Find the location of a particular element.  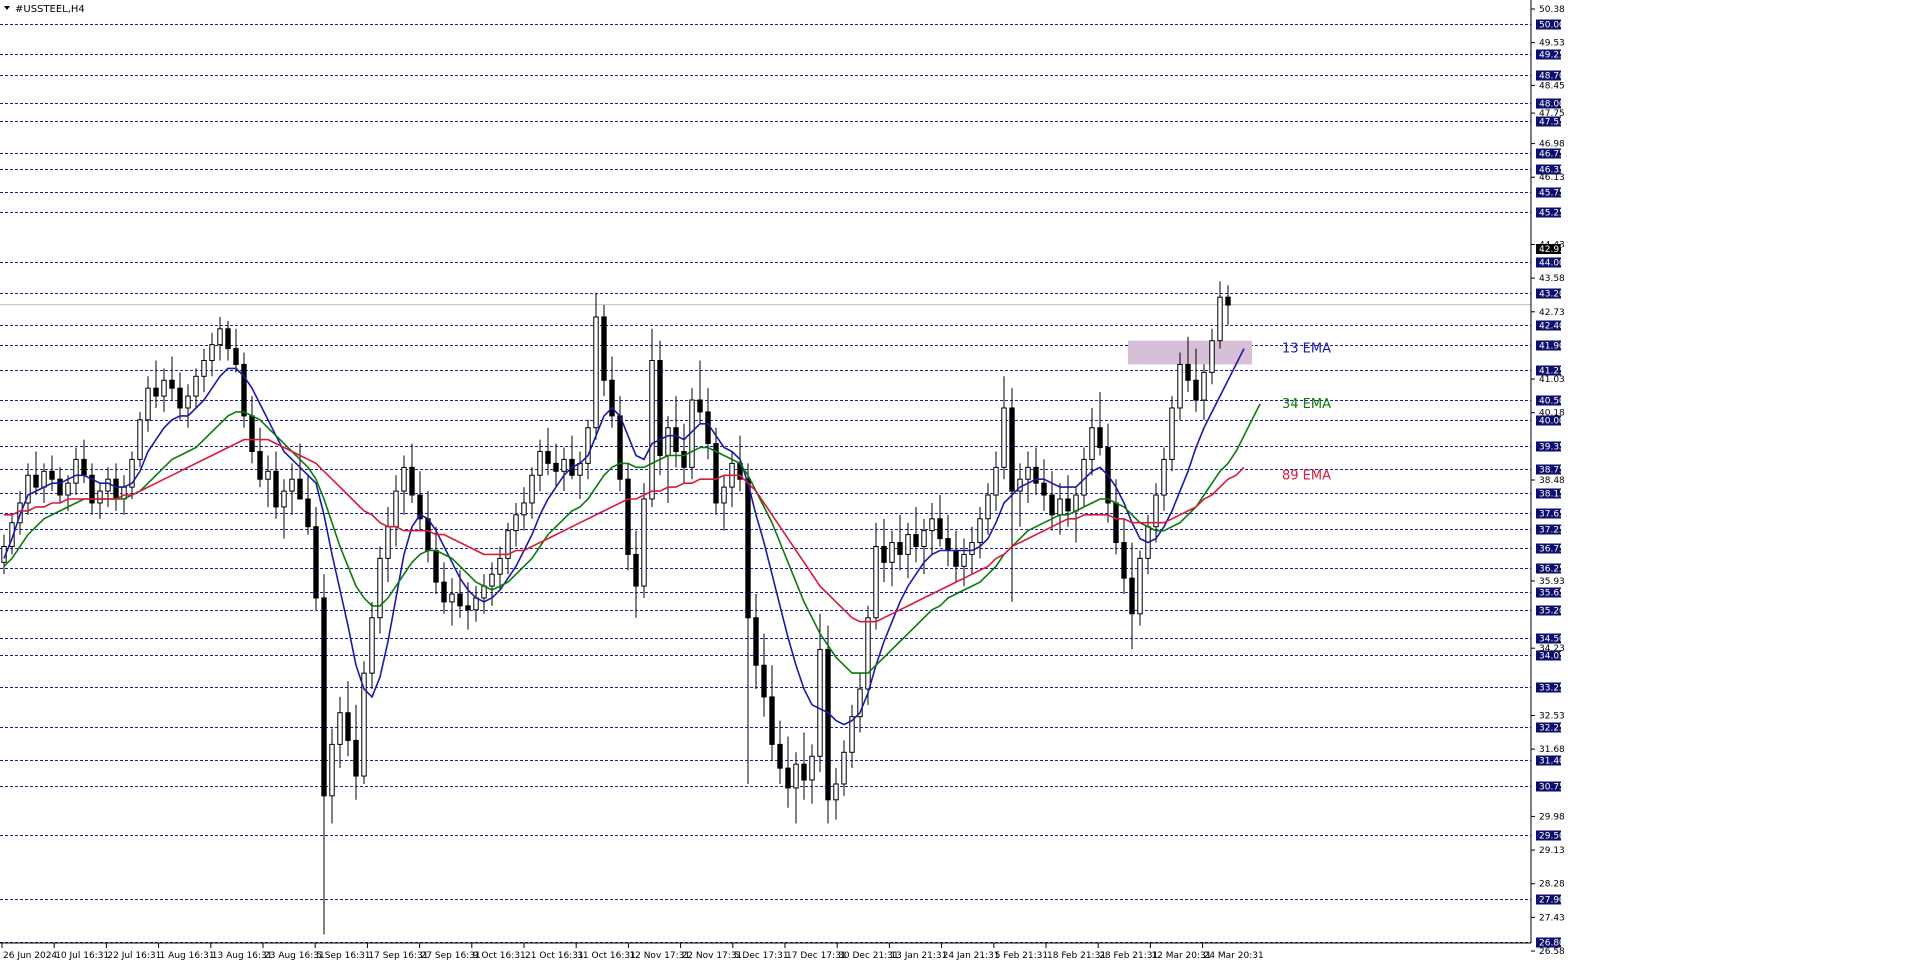

level-tag-label: 34.50 is located at coordinates (1552, 640).